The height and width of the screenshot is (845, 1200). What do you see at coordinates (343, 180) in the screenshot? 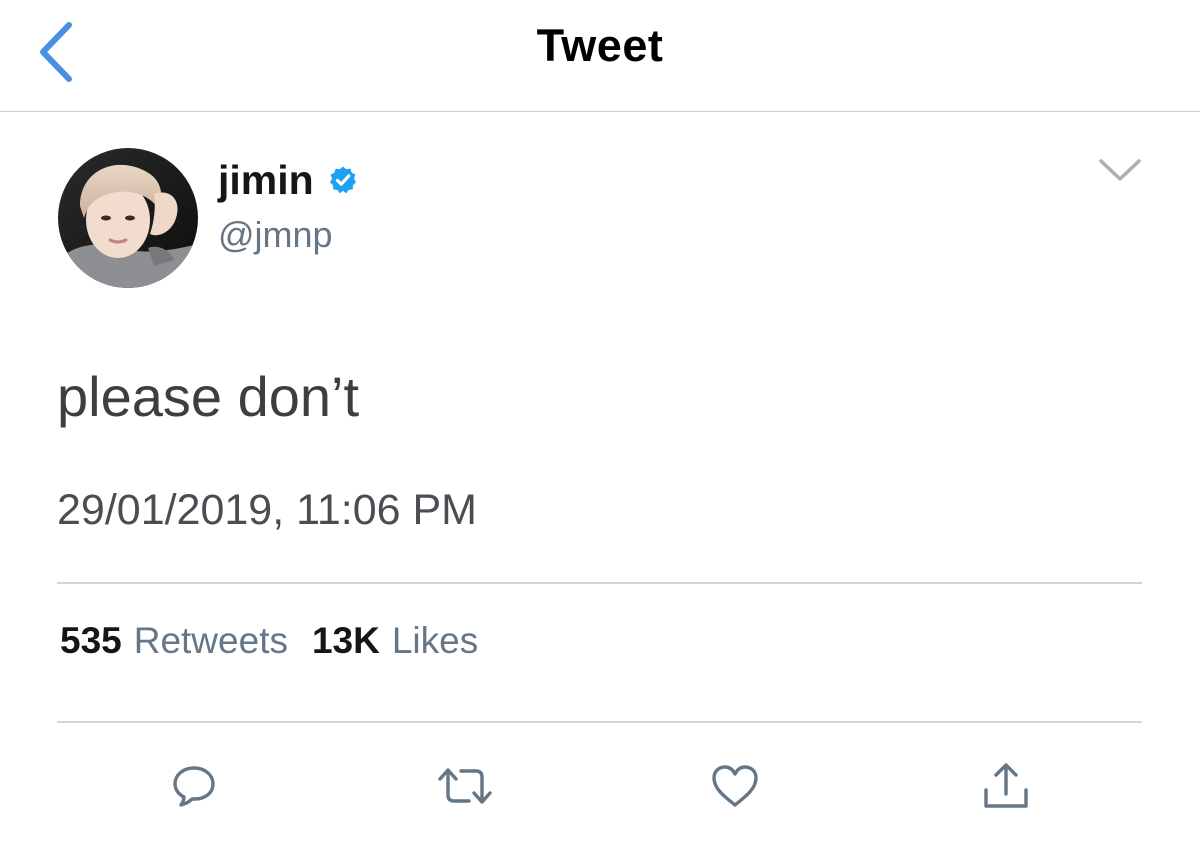
I see `verified-badge-icon` at bounding box center [343, 180].